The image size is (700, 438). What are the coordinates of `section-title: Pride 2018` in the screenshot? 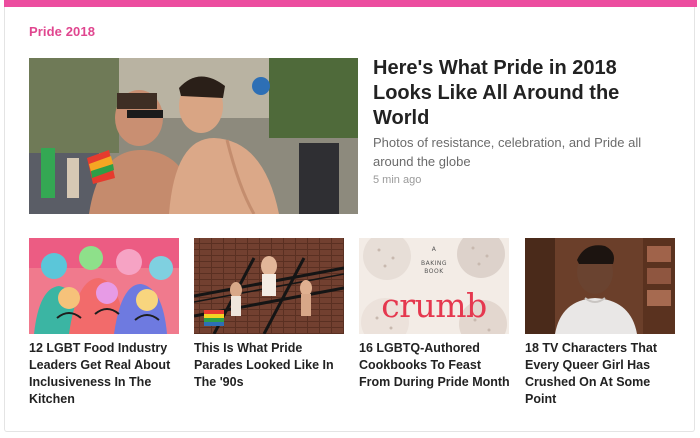 It's located at (62, 31).